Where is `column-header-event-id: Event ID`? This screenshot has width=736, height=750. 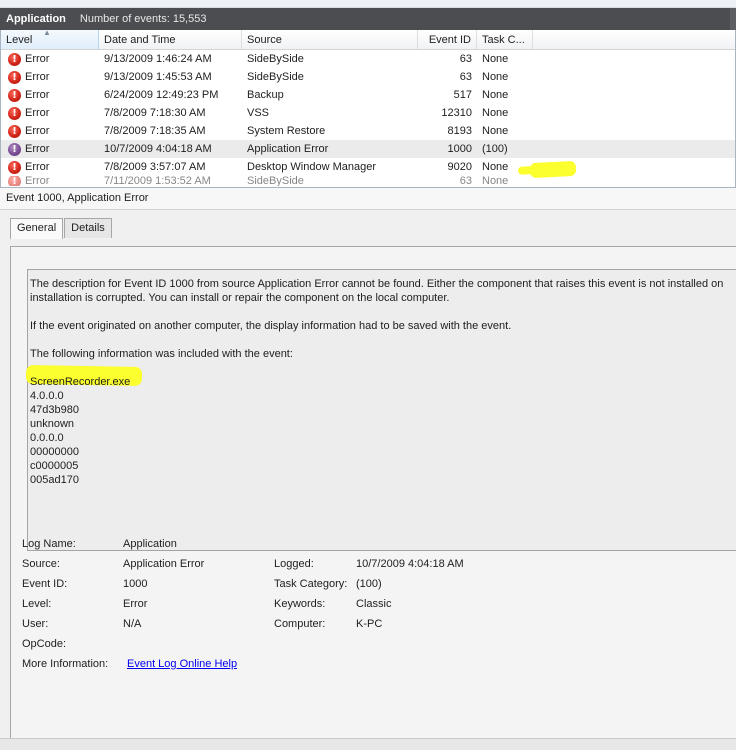 column-header-event-id: Event ID is located at coordinates (447, 39).